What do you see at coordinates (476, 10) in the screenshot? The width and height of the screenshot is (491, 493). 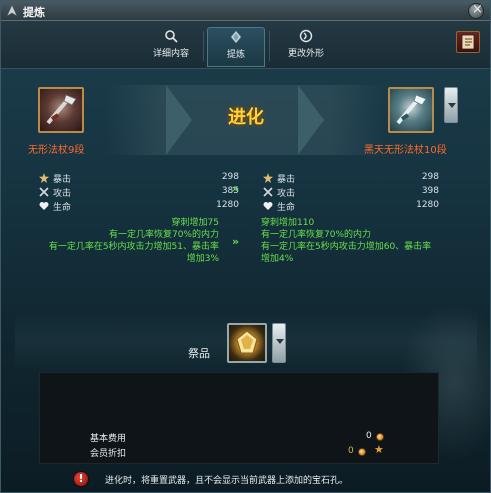 I see `close-button` at bounding box center [476, 10].